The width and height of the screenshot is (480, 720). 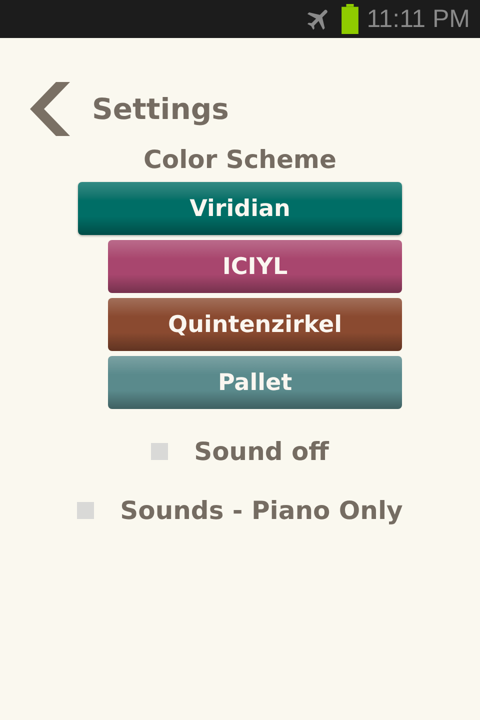 What do you see at coordinates (255, 266) in the screenshot?
I see `color-scheme-button: ICIYL` at bounding box center [255, 266].